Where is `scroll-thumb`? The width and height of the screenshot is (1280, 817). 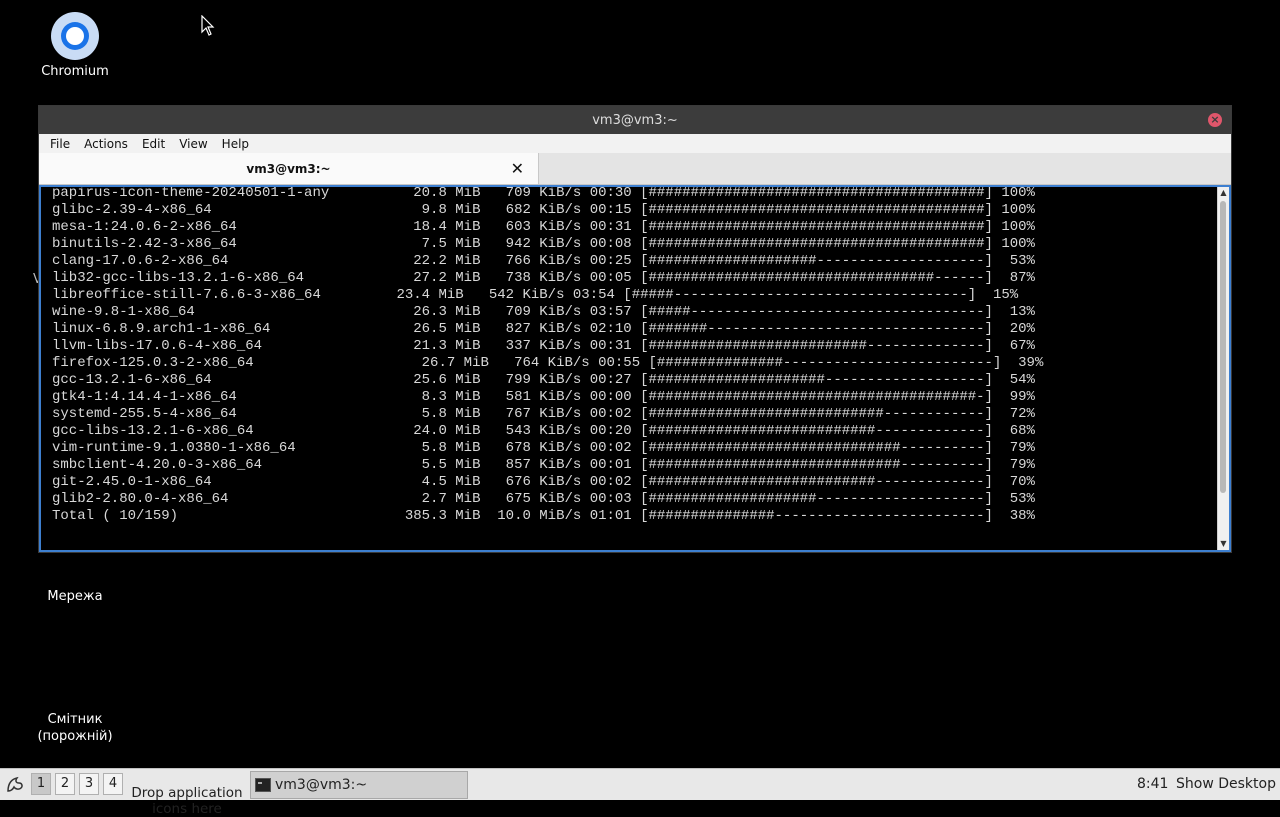
scroll-thumb is located at coordinates (1223, 347).